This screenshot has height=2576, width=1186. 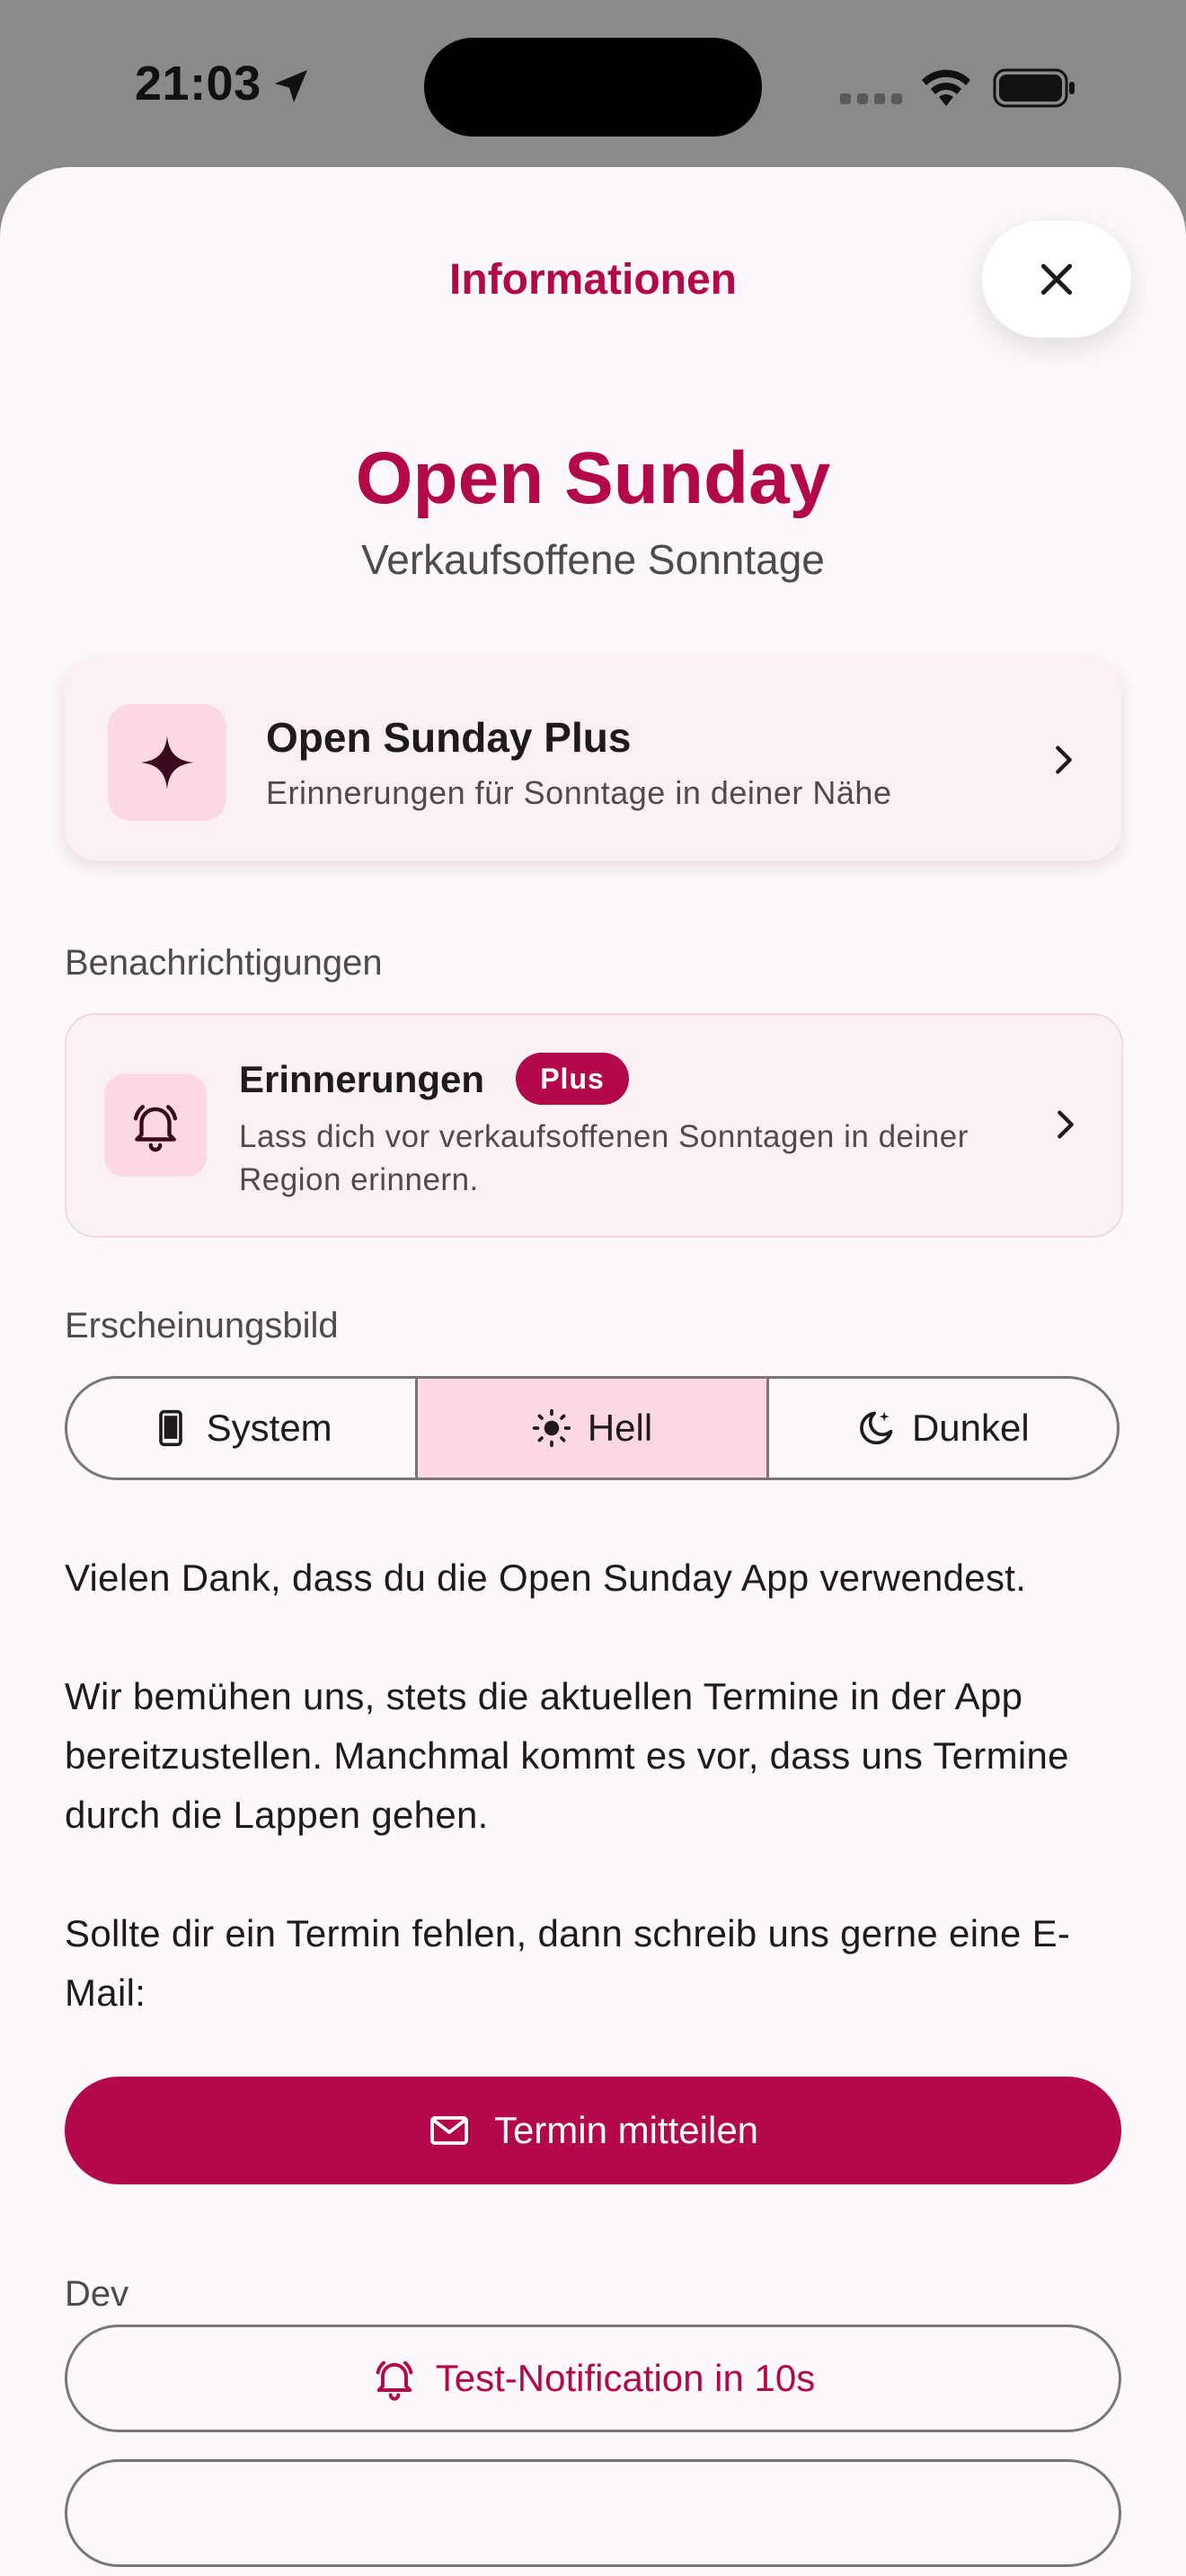 I want to click on reminders-icon-tile, so click(x=155, y=1125).